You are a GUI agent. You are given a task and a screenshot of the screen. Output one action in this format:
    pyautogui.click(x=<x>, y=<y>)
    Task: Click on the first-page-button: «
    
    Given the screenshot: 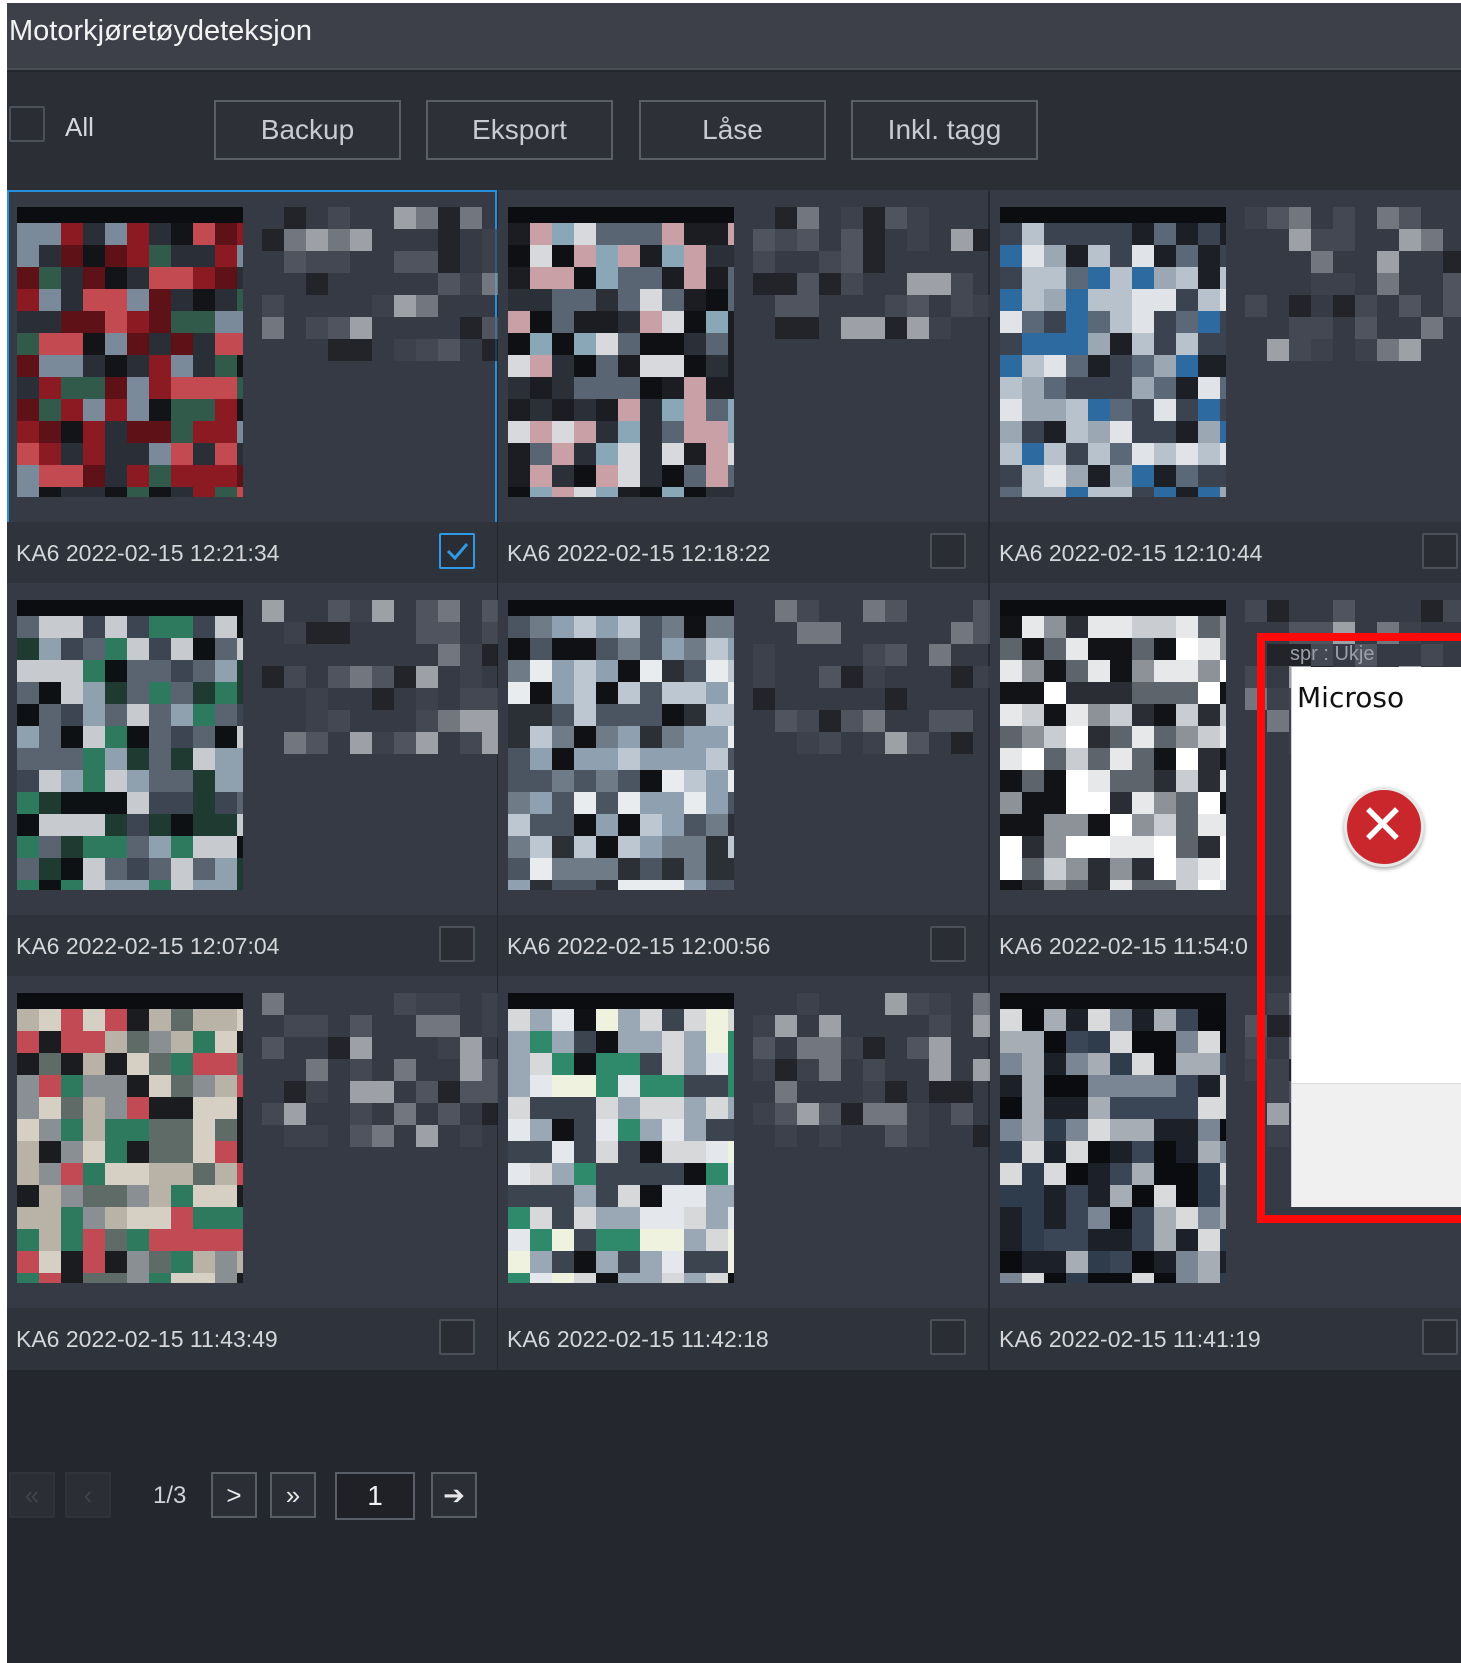 What is the action you would take?
    pyautogui.click(x=32, y=1495)
    